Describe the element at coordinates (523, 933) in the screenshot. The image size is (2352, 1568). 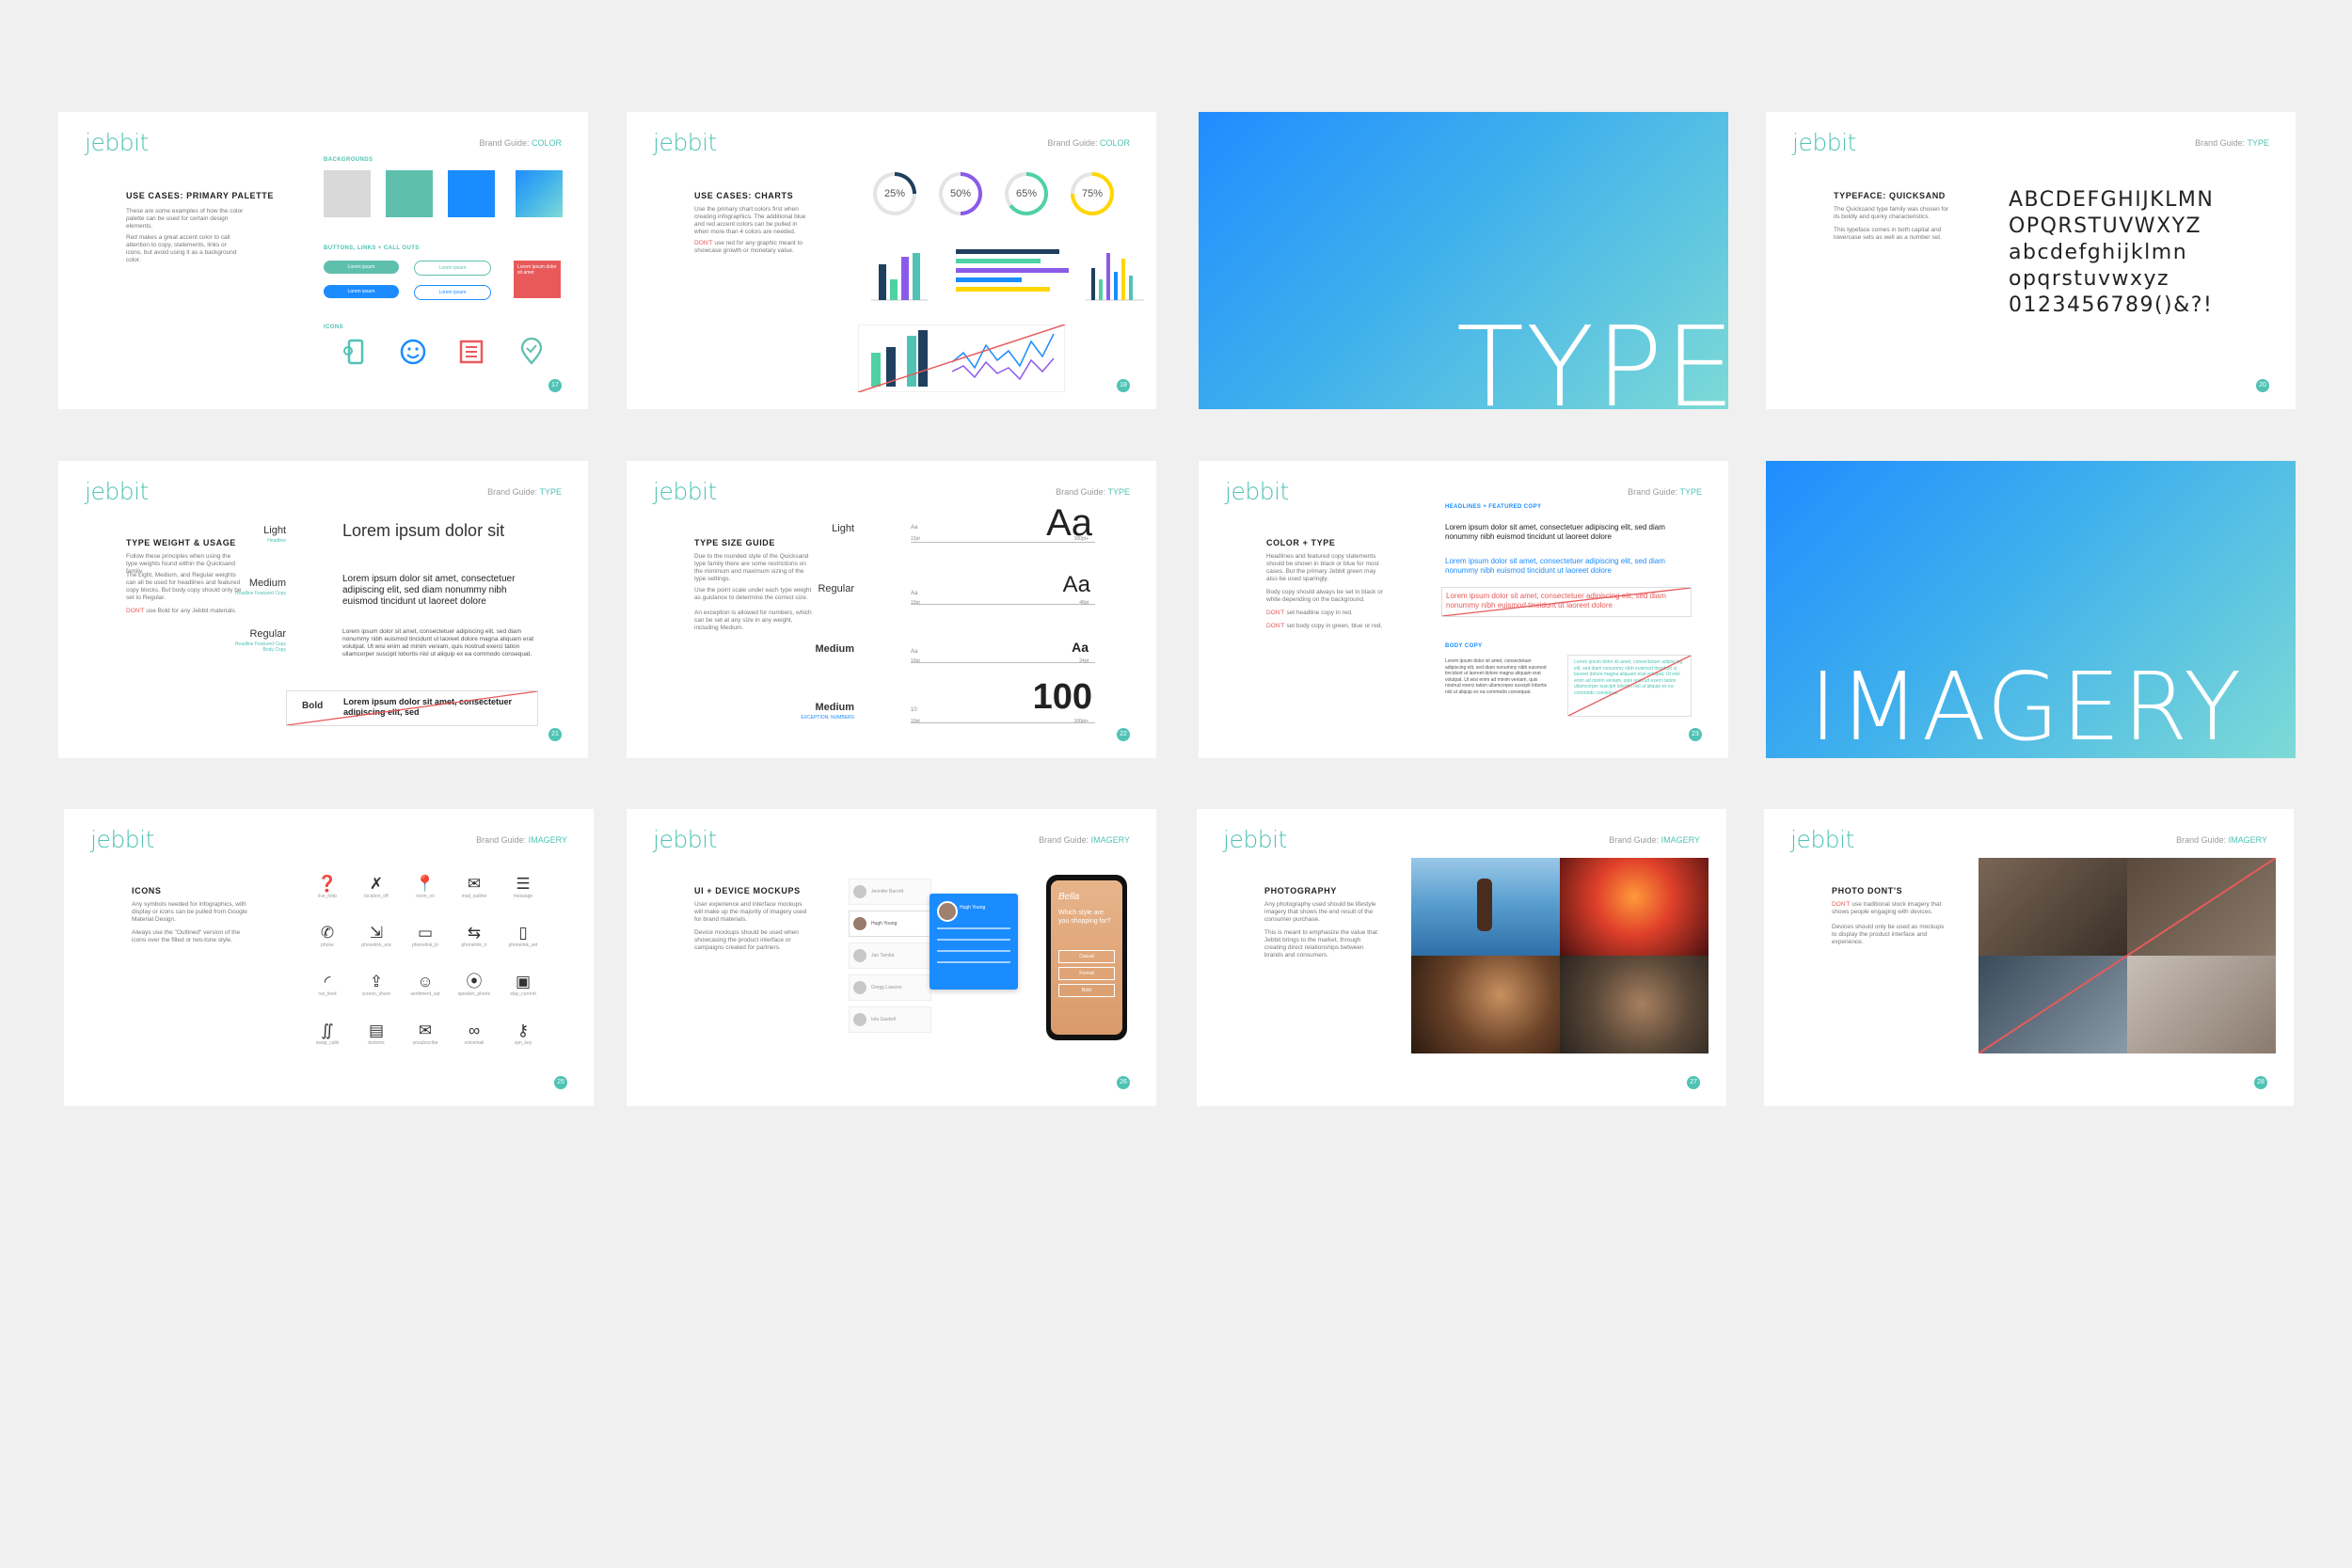
I see `icon-glyph: ▯` at that location.